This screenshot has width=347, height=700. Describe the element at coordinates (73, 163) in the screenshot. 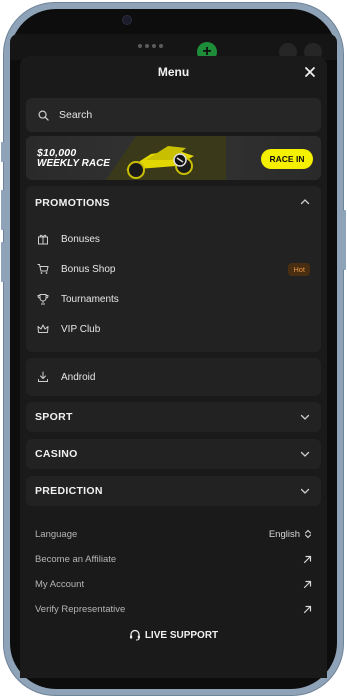

I see `banner-title: WEEKLY RACE` at that location.